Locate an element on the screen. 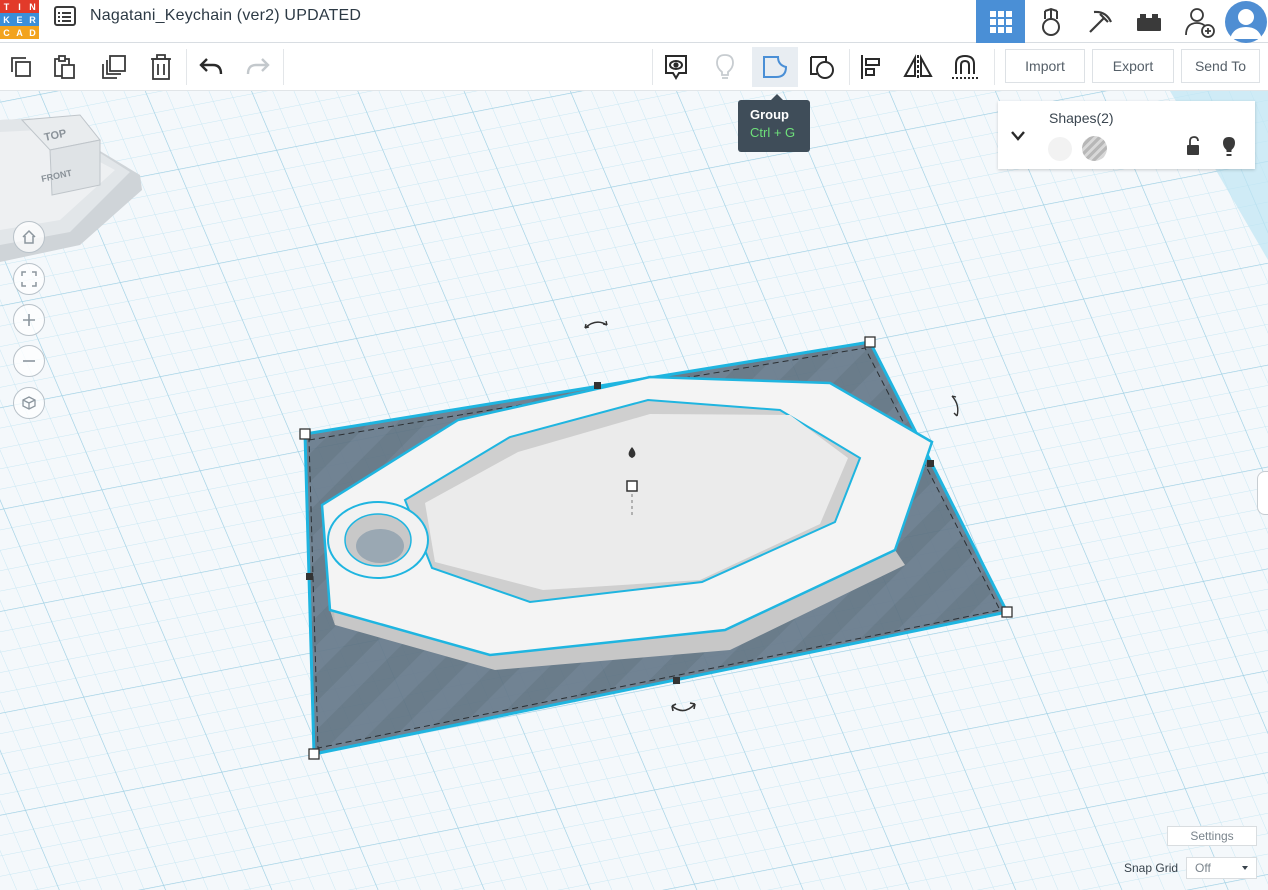 This screenshot has width=1268, height=890. notes-button is located at coordinates (676, 67).